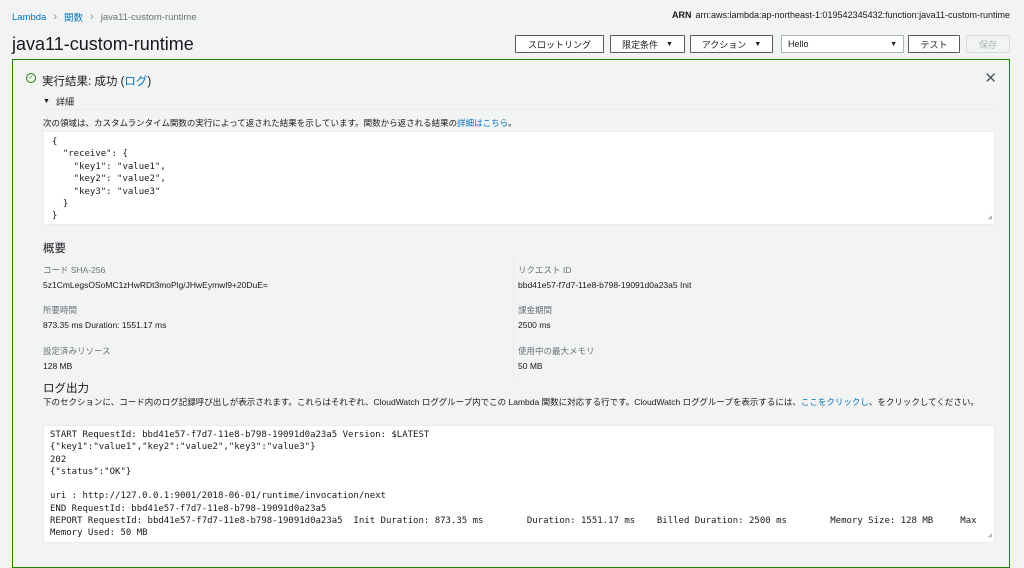 The width and height of the screenshot is (1024, 568). I want to click on check-circle-icon: ✓, so click(31, 78).